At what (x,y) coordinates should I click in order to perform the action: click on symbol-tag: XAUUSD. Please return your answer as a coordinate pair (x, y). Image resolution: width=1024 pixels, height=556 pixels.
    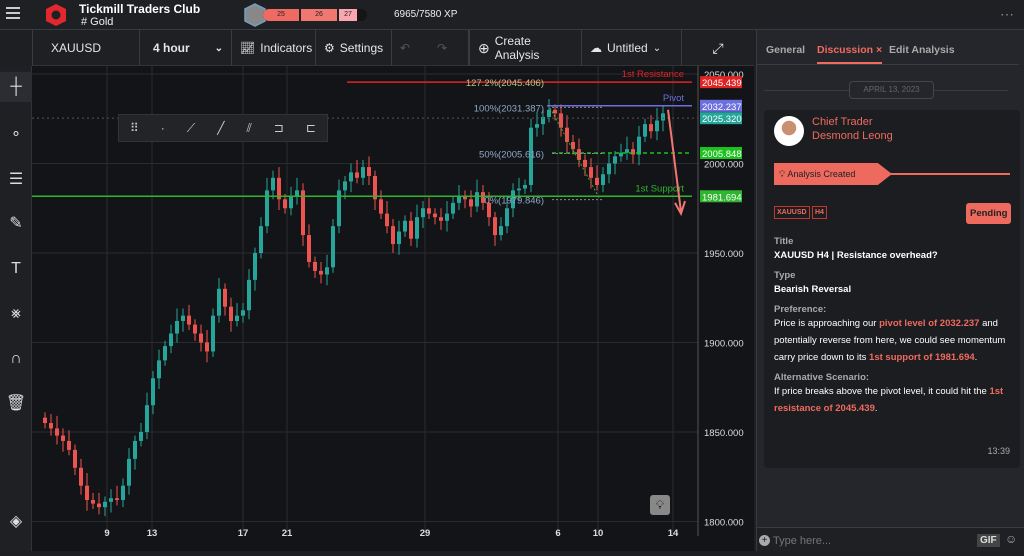
    Looking at the image, I should click on (792, 212).